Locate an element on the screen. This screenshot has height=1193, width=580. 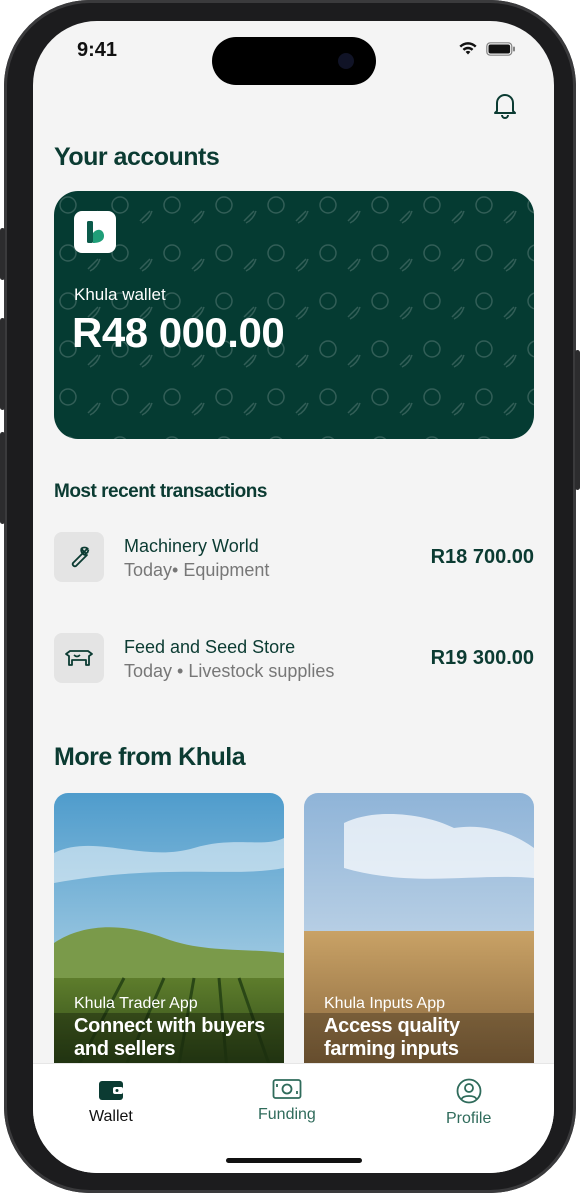
tx-meta: Today • Livestock supplies is located at coordinates (229, 671).